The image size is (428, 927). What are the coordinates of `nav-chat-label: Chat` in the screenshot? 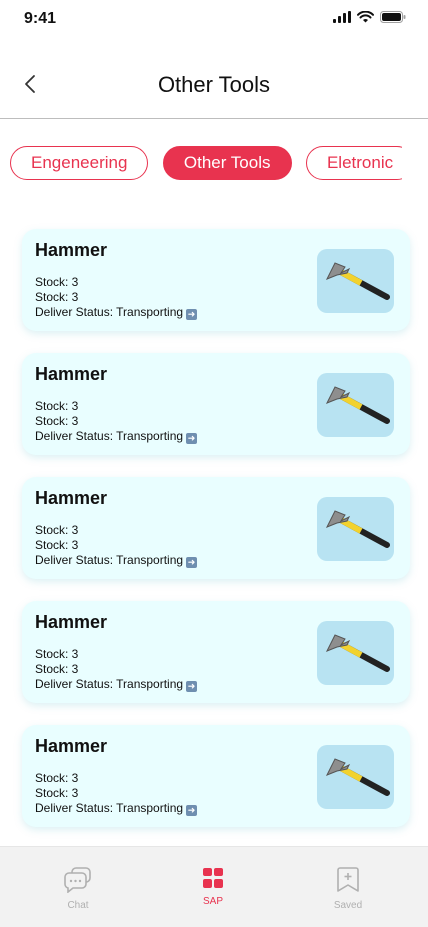 It's located at (78, 905).